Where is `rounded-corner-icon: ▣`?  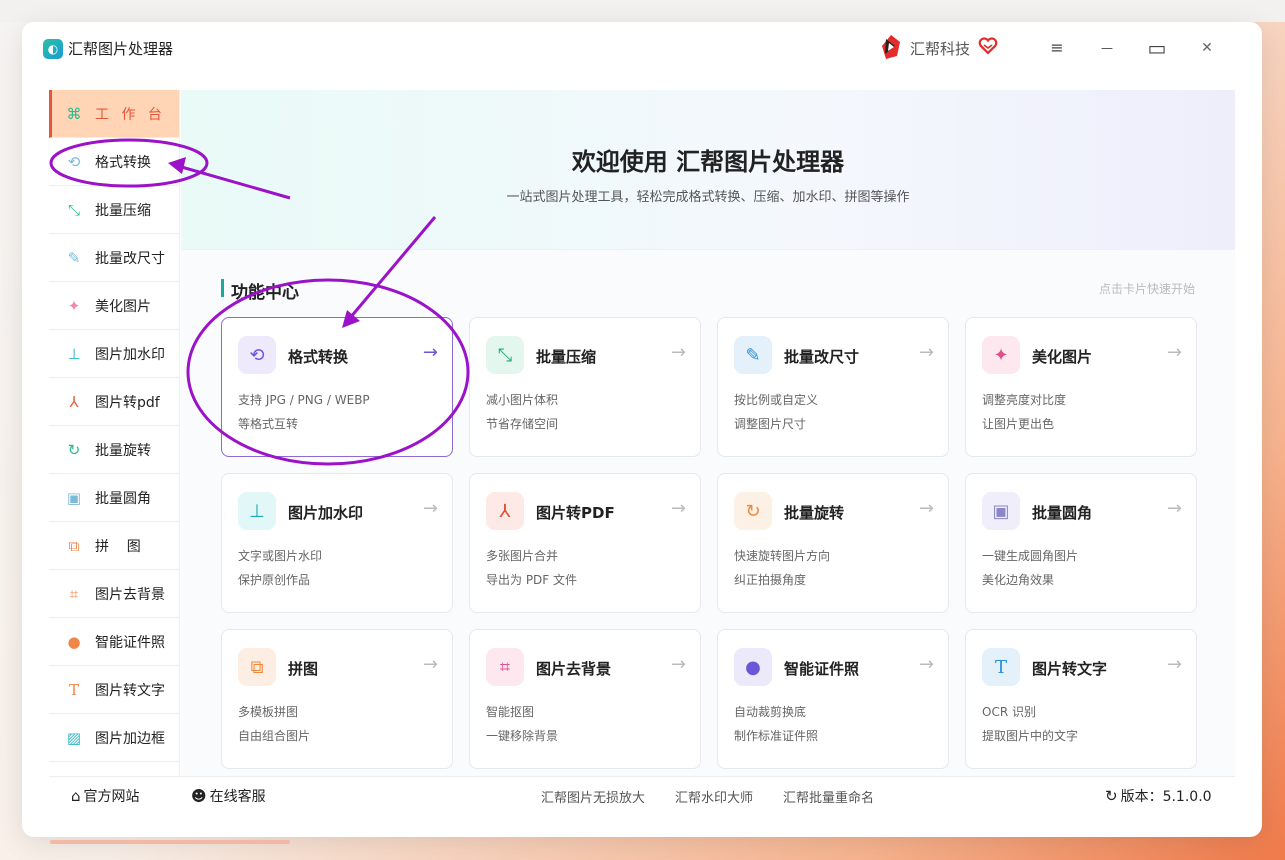
rounded-corner-icon: ▣ is located at coordinates (1001, 511).